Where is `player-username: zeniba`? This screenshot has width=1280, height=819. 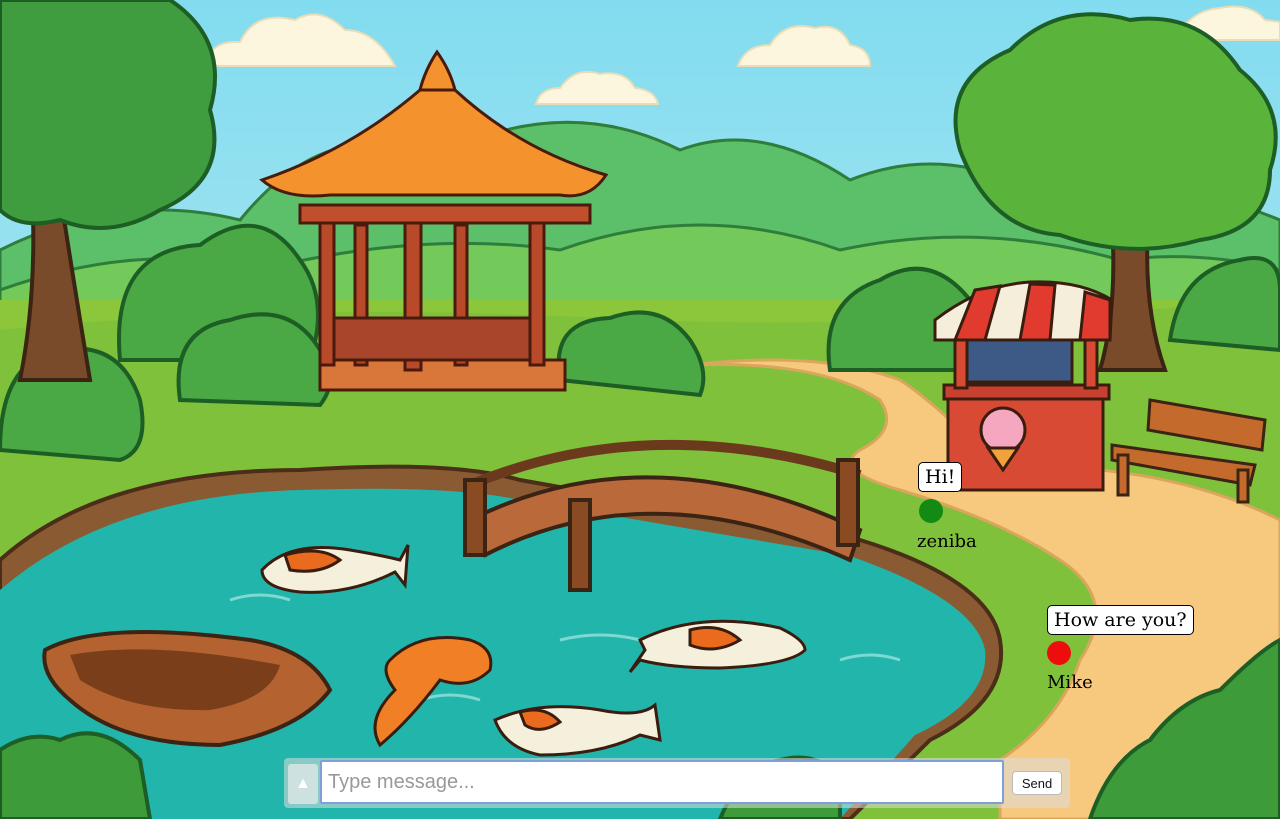 player-username: zeniba is located at coordinates (947, 541).